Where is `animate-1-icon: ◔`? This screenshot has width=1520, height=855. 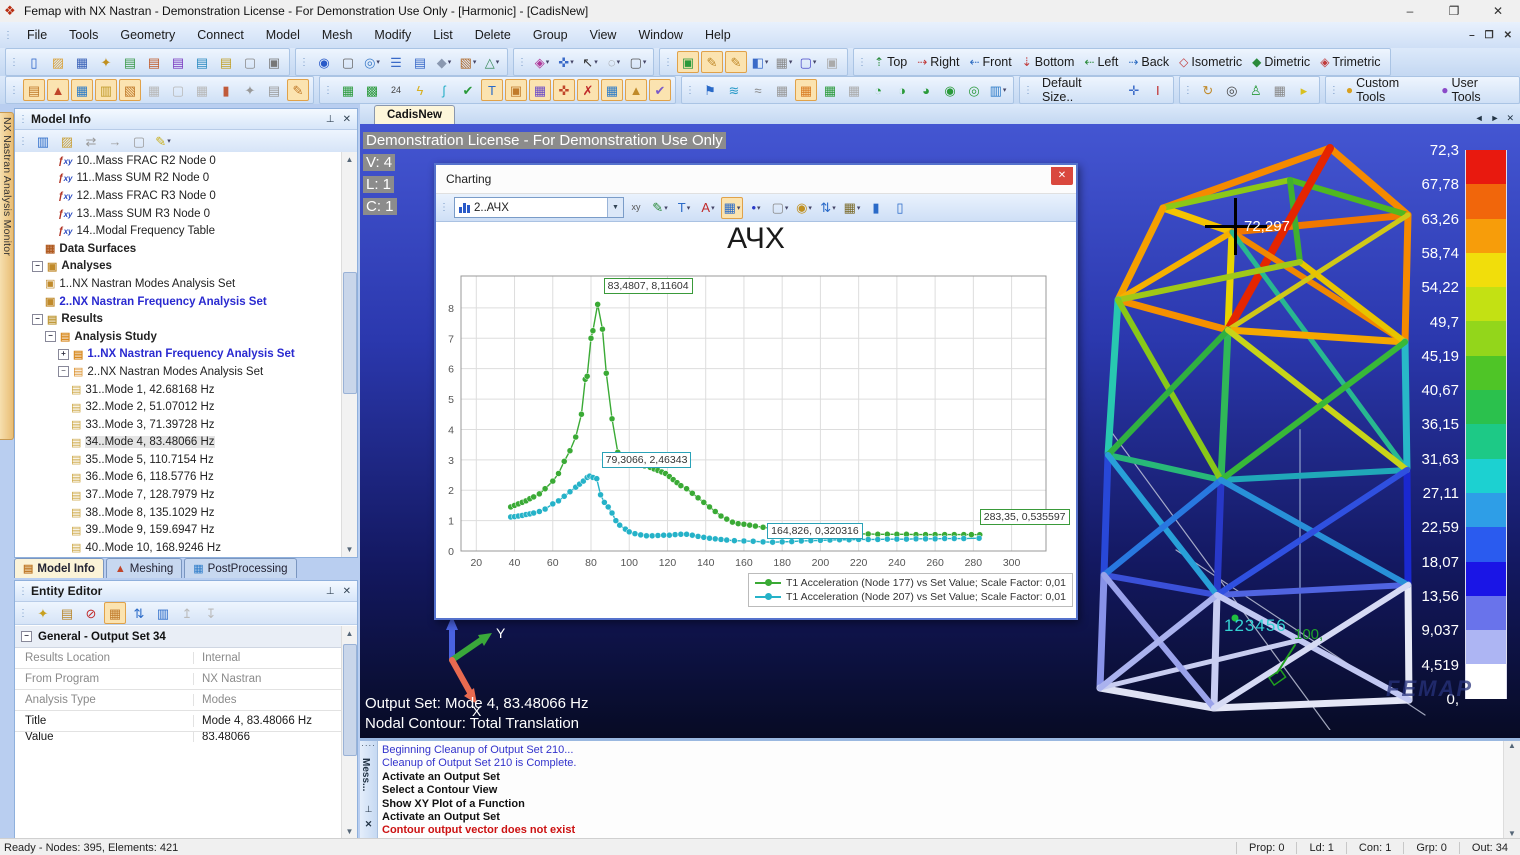 animate-1-icon: ◔ is located at coordinates (878, 90).